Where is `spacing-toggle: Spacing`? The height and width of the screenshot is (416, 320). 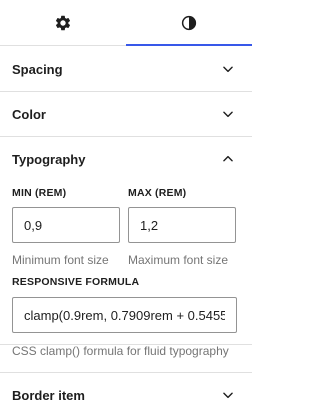
spacing-toggle: Spacing is located at coordinates (126, 69).